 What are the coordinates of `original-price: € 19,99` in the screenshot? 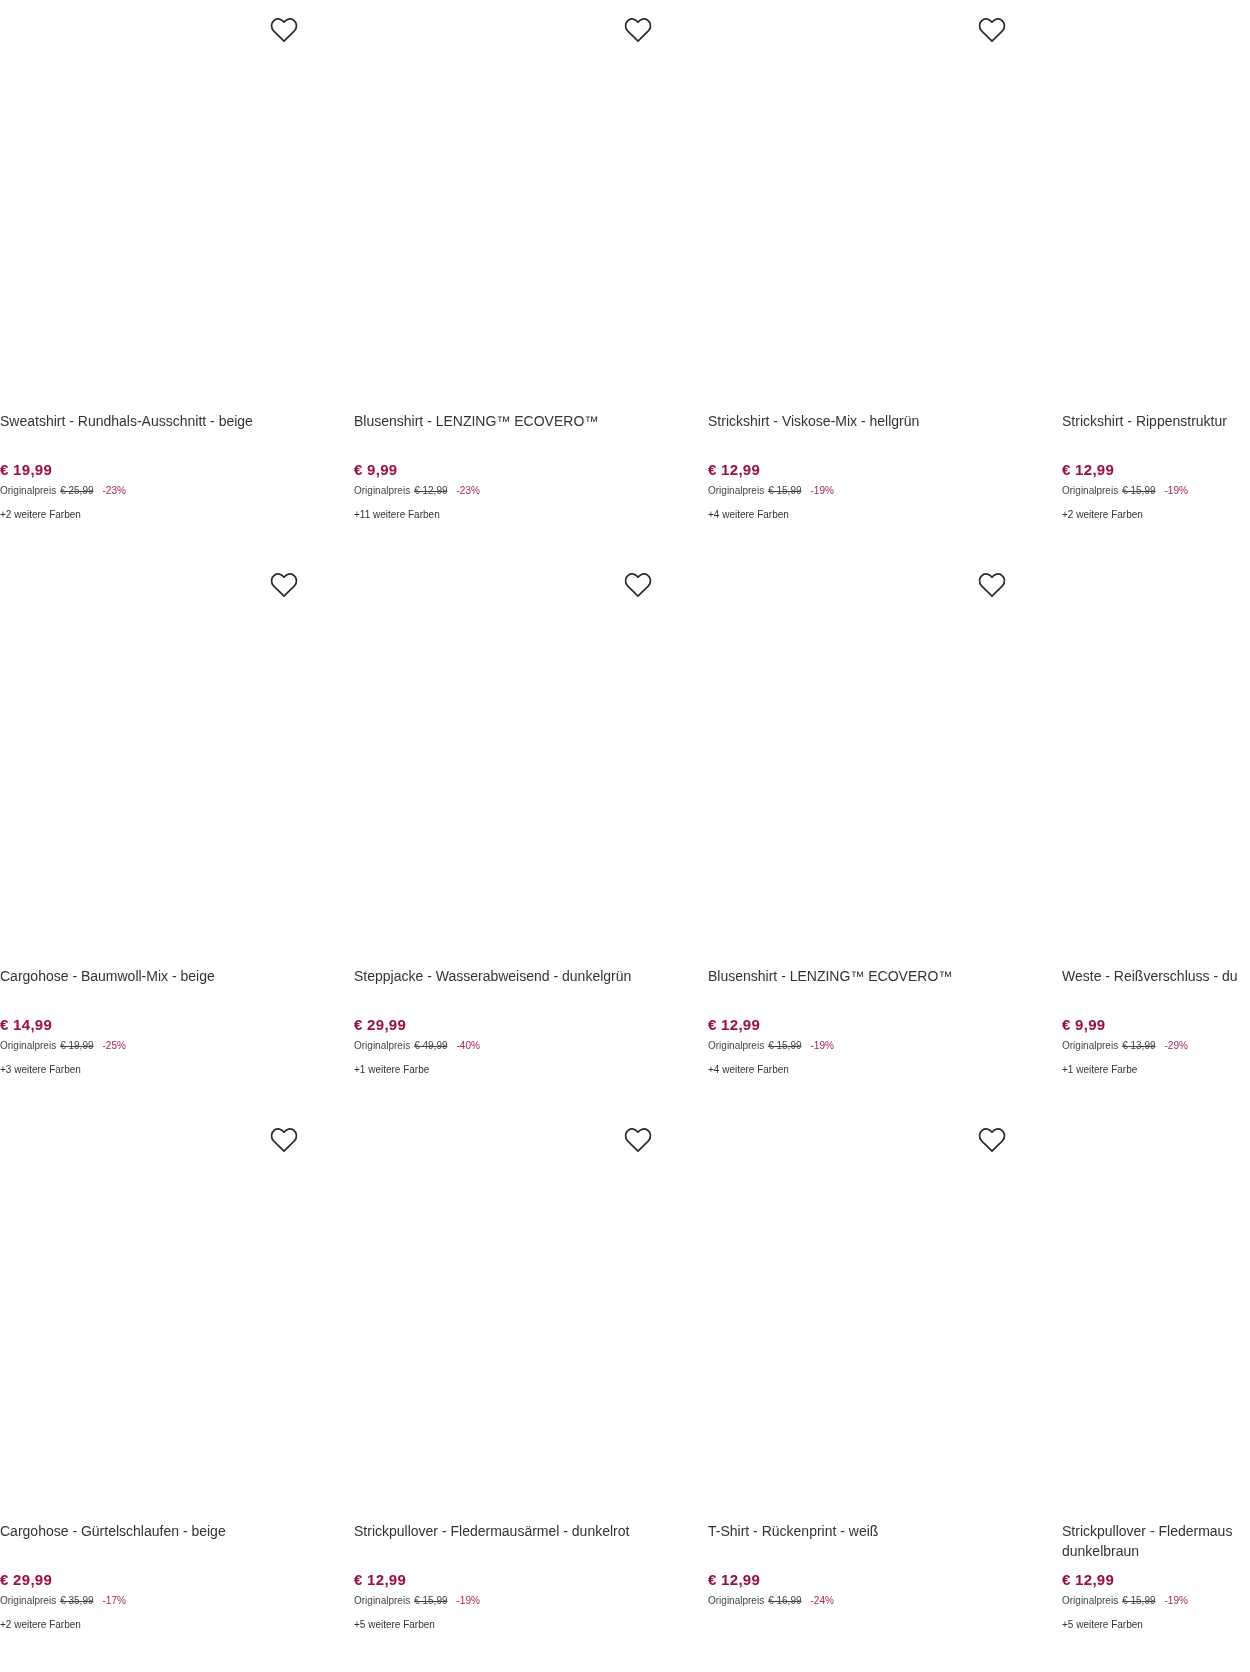 It's located at (77, 1046).